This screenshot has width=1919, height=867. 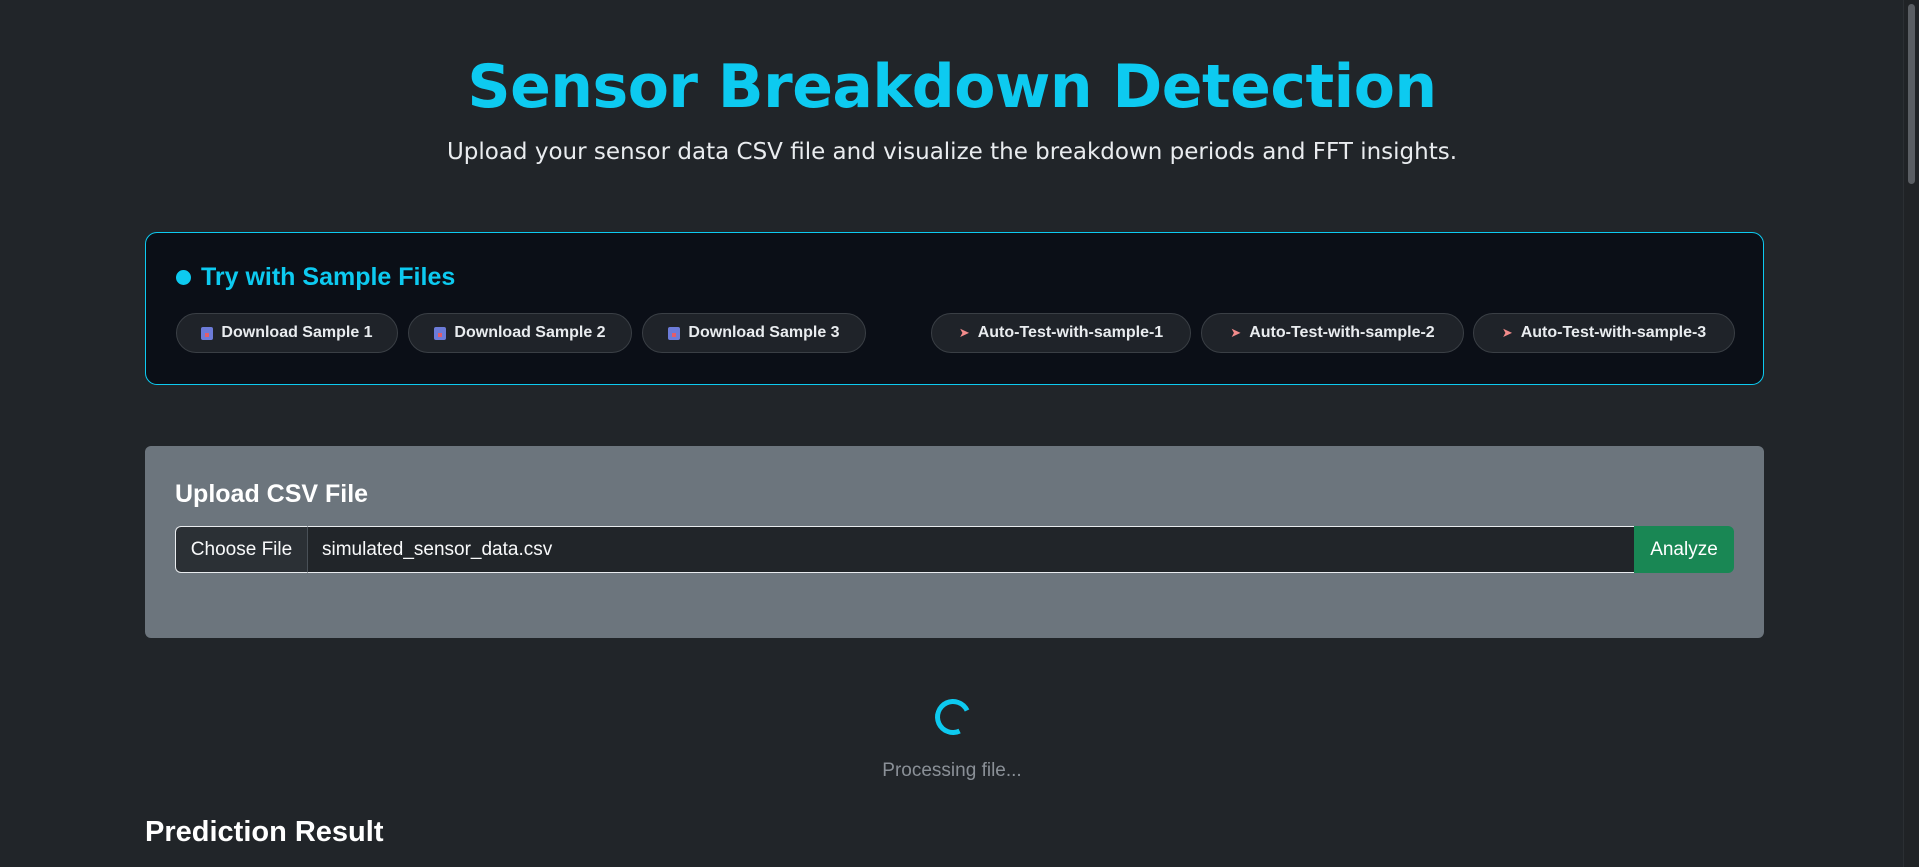 What do you see at coordinates (272, 494) in the screenshot?
I see `upload-heading: Upload CSV File` at bounding box center [272, 494].